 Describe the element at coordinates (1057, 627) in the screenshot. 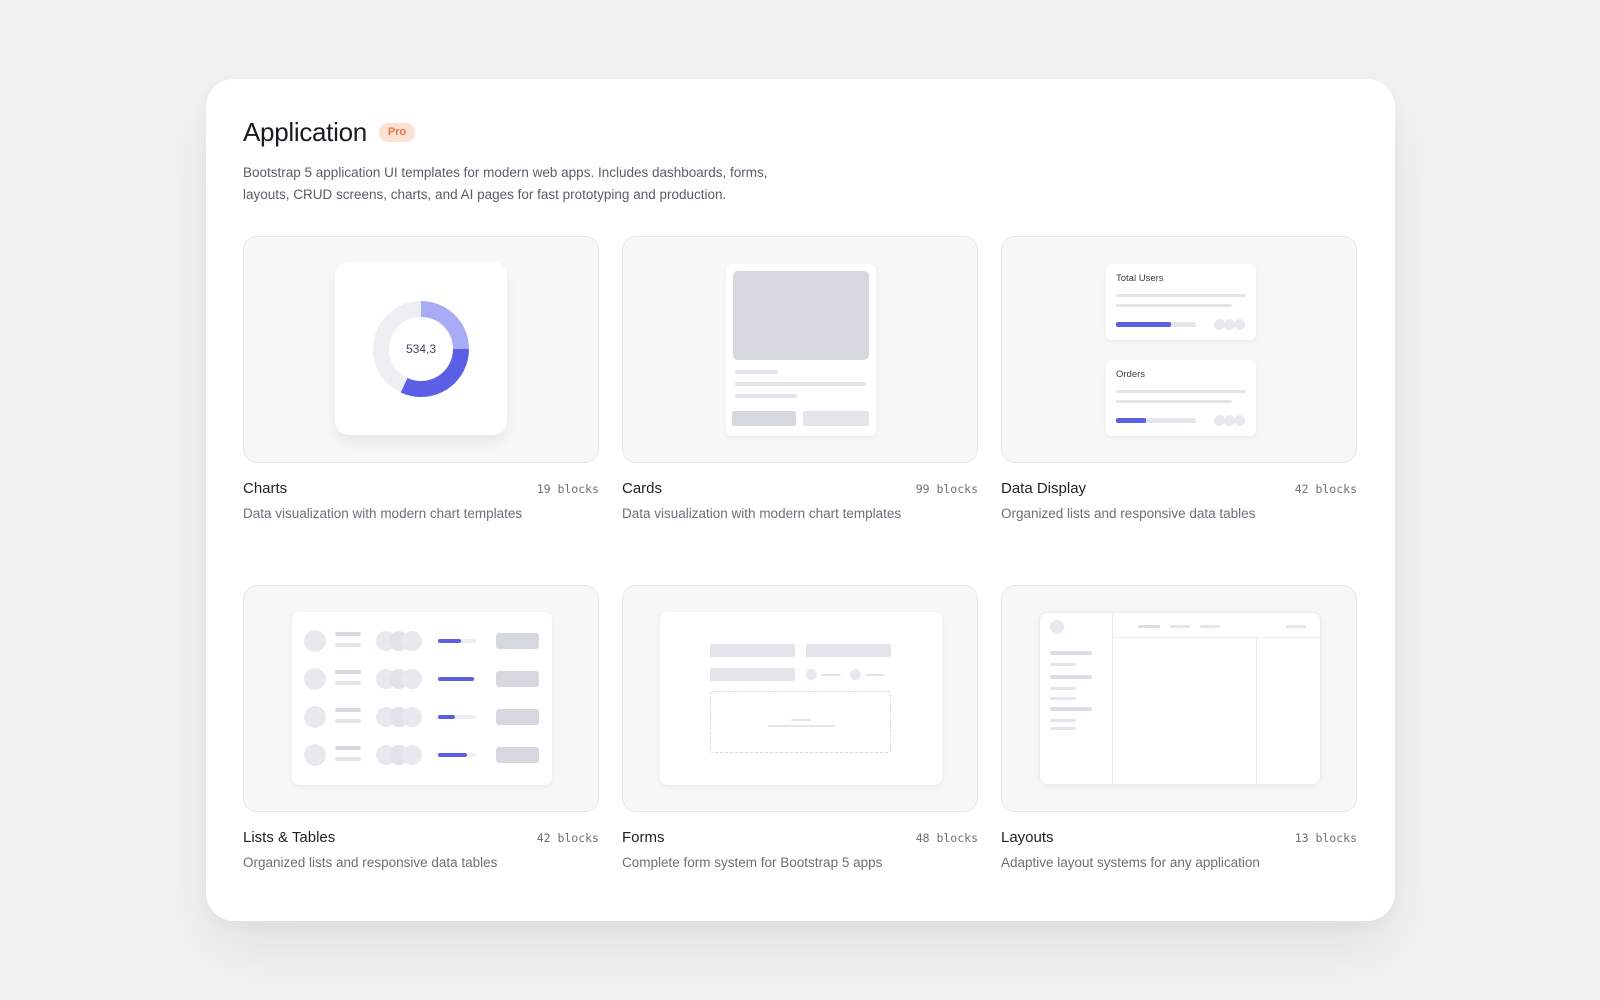

I see `logo-placeholder` at that location.